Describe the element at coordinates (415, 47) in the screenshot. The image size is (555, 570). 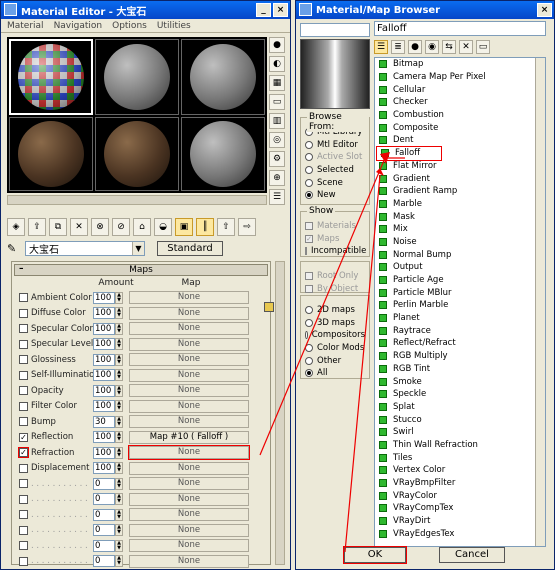
I see `view-small-icons-icon: ●` at that location.